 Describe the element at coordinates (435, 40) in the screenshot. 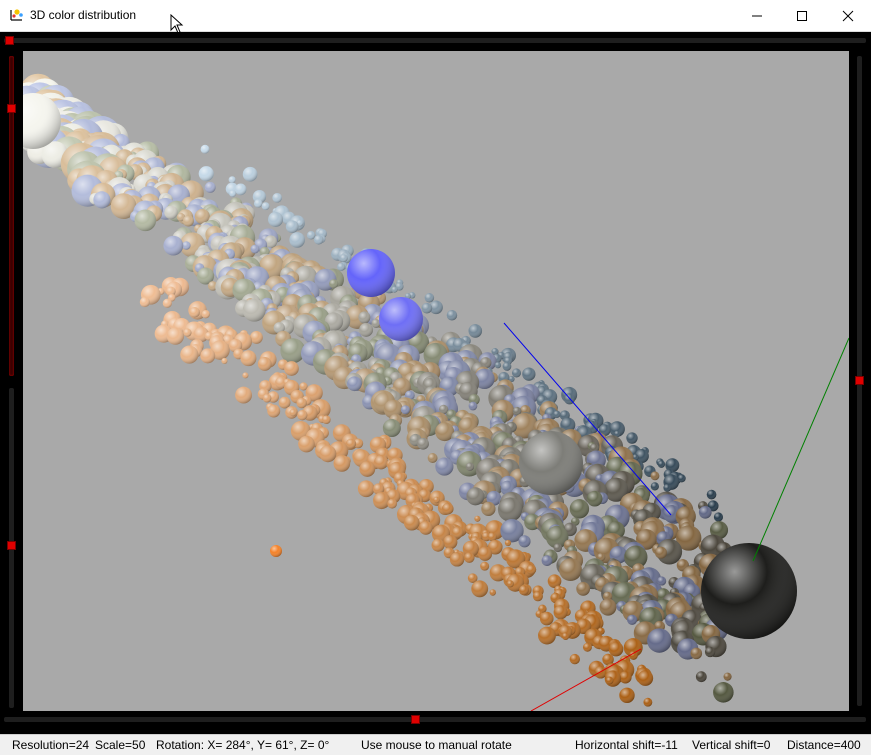

I see `top-slider-track` at that location.